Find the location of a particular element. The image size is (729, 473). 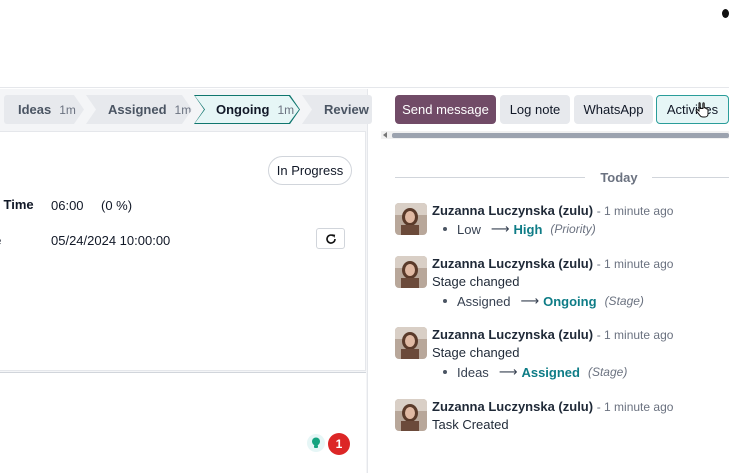

lightbulb-icon is located at coordinates (316, 443).